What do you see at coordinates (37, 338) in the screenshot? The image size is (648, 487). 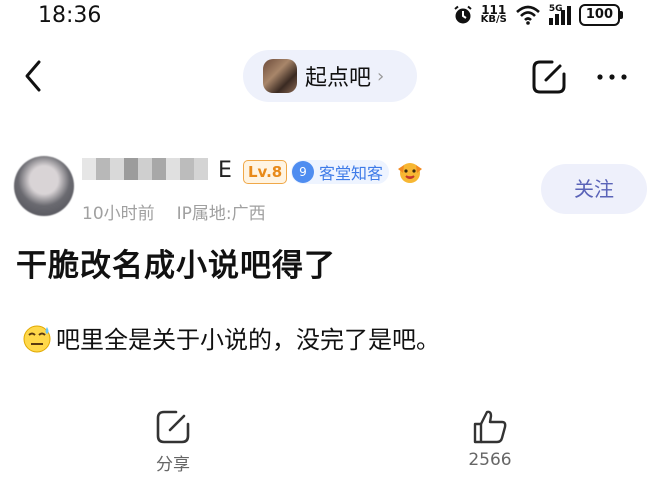 I see `sweat-face-icon` at bounding box center [37, 338].